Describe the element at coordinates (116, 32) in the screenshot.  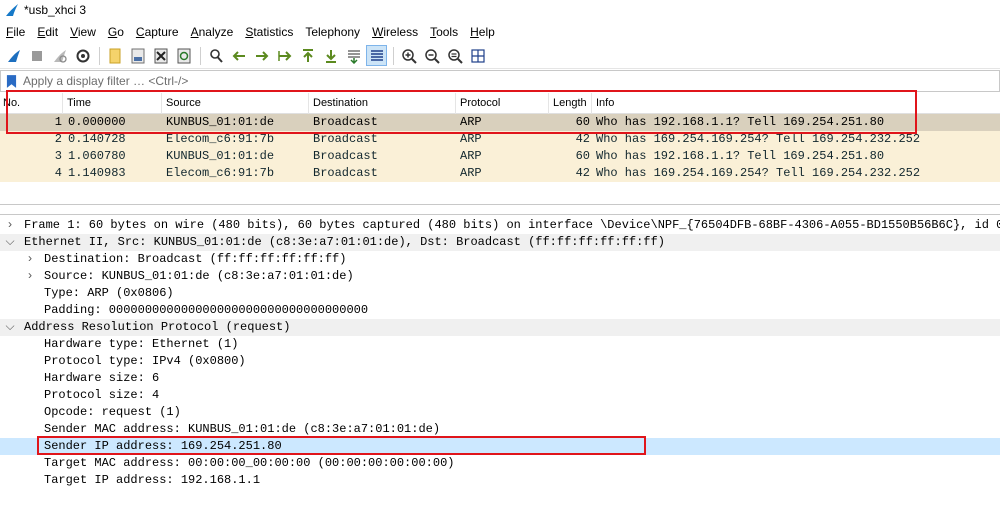
I see `menu-go: Go` at that location.